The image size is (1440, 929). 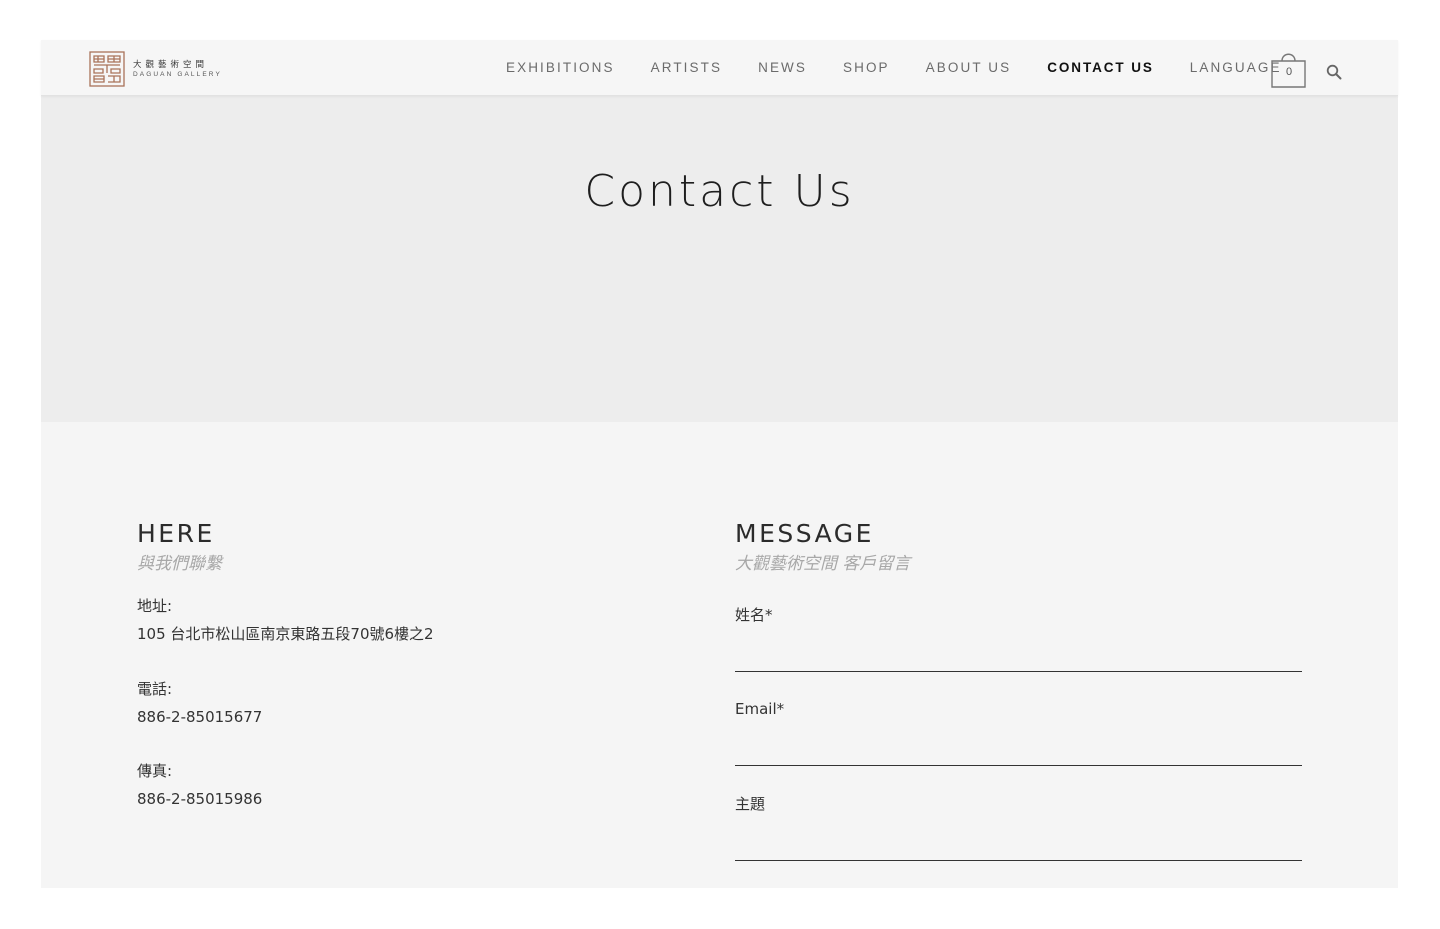 What do you see at coordinates (1018, 751) in the screenshot?
I see `email-input` at bounding box center [1018, 751].